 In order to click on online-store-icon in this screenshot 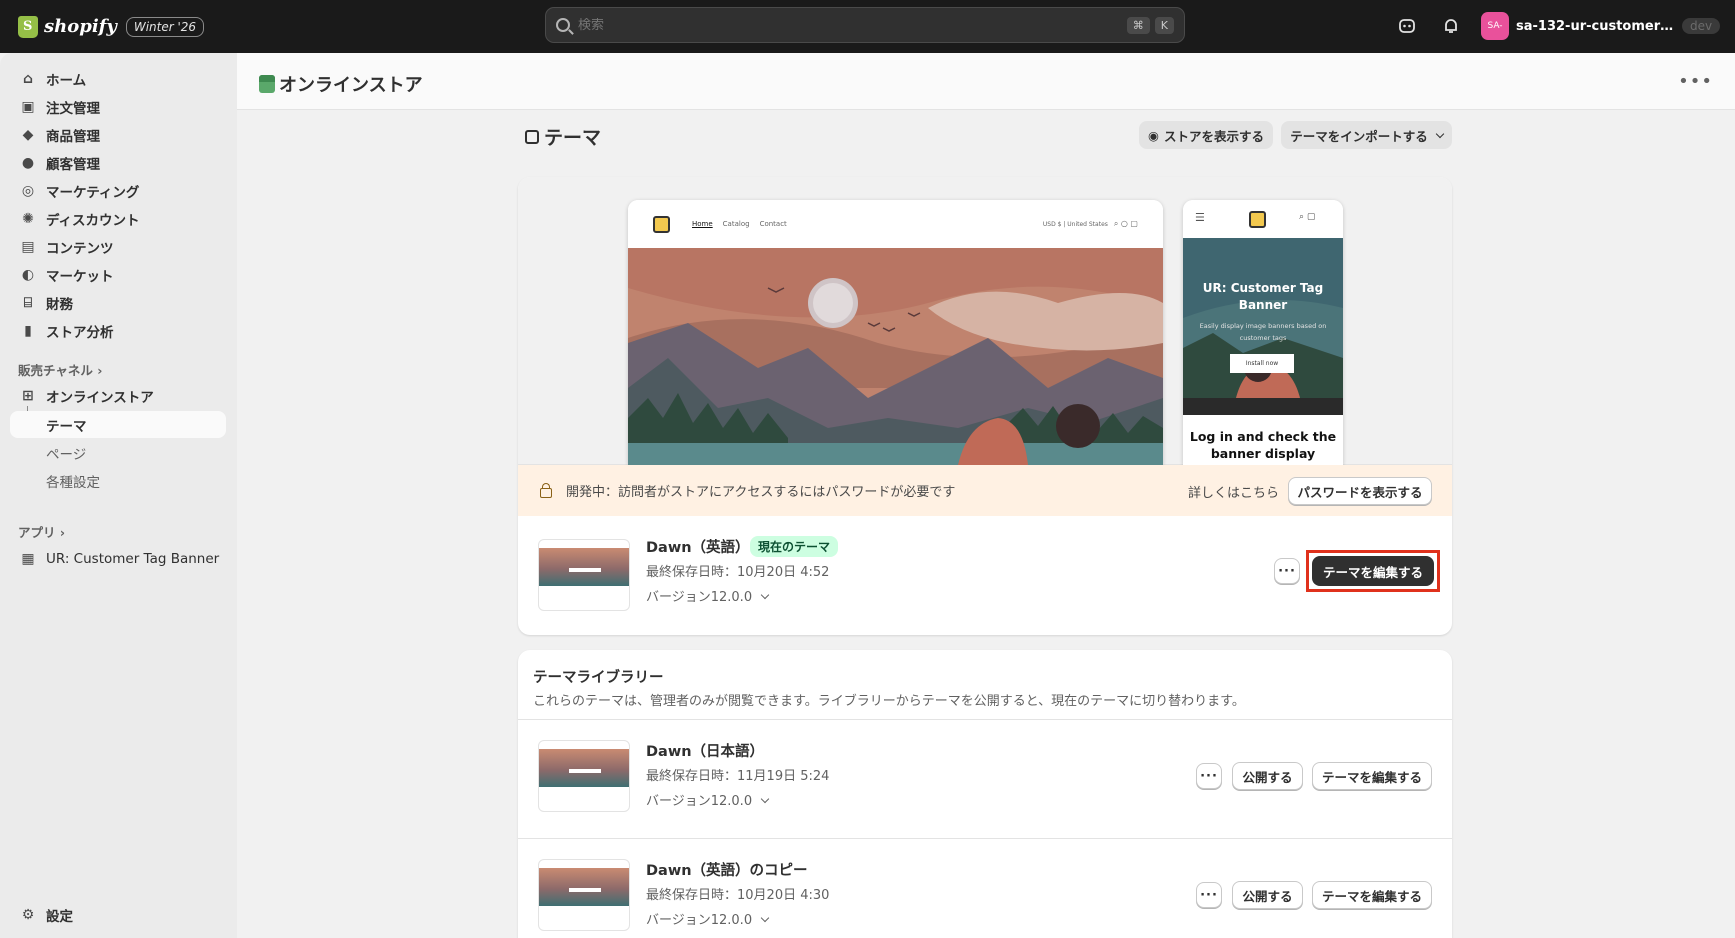, I will do `click(267, 84)`.